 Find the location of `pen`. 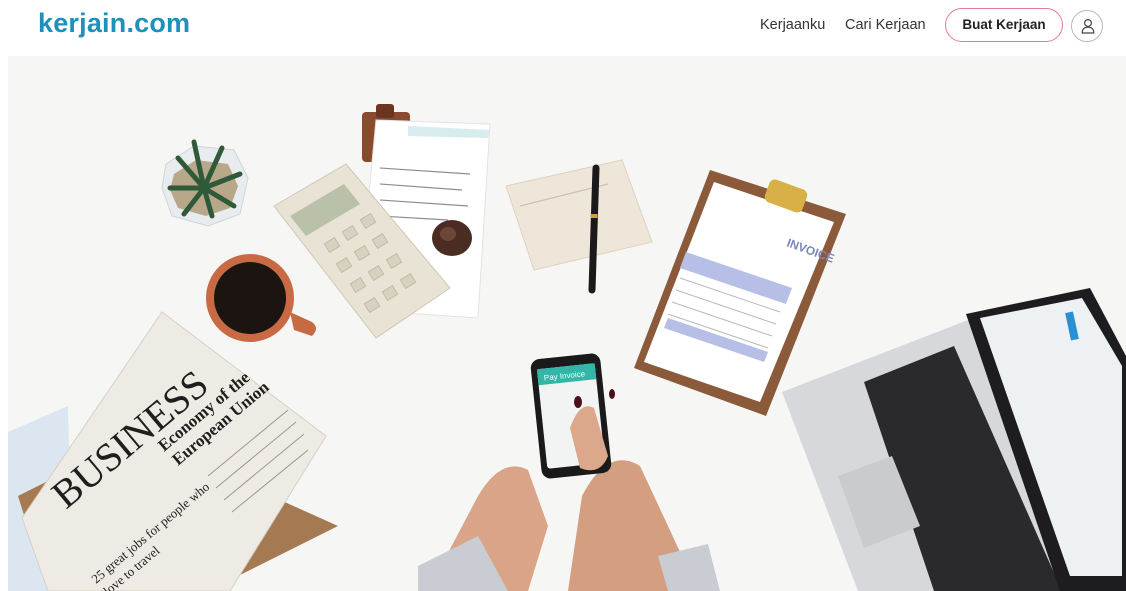

pen is located at coordinates (594, 229).